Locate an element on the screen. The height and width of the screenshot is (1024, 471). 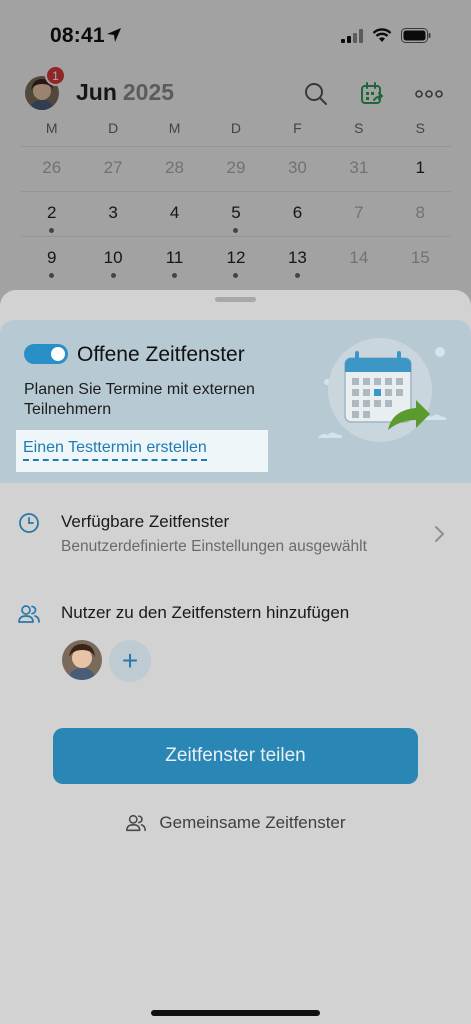
clock-icon is located at coordinates (29, 523).